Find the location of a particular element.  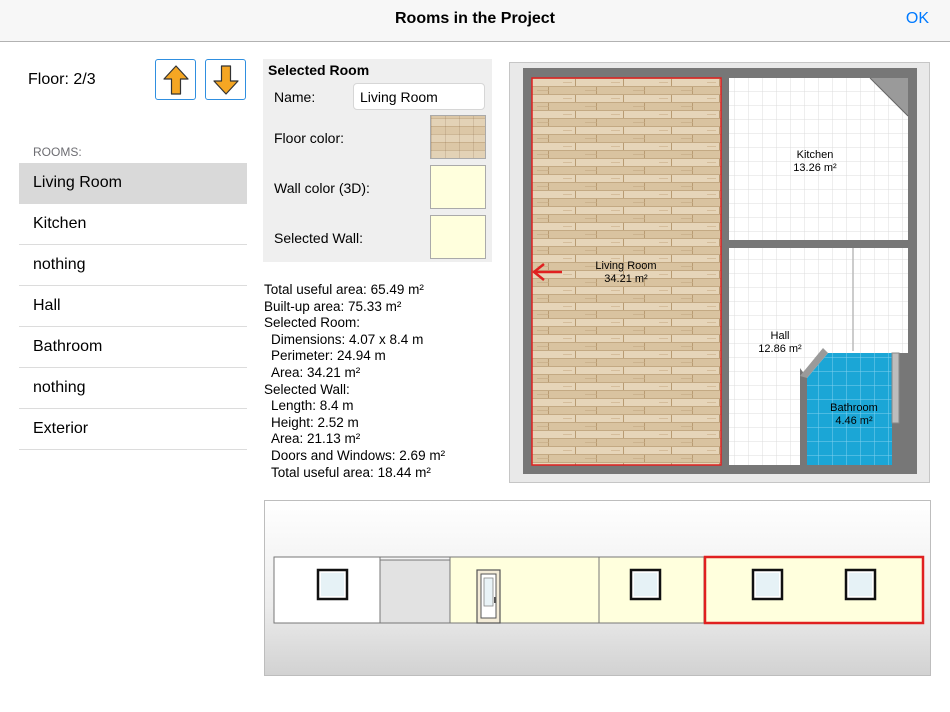

floor-up-button is located at coordinates (175, 79).